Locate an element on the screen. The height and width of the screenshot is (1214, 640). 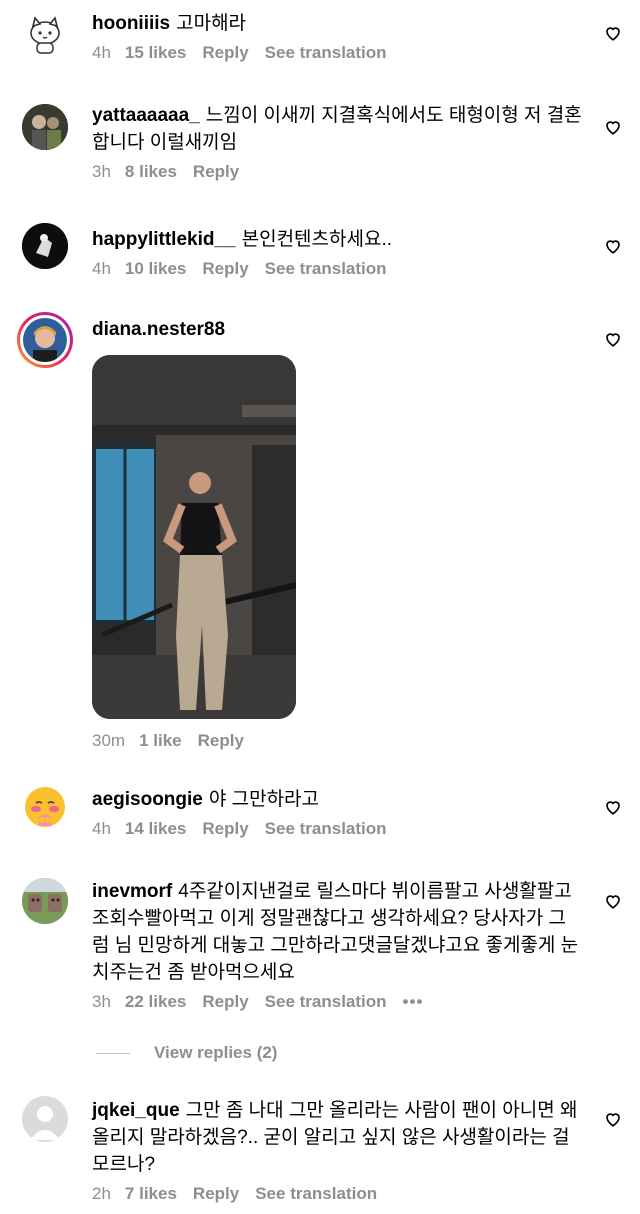
comment-time: 30m is located at coordinates (109, 740).